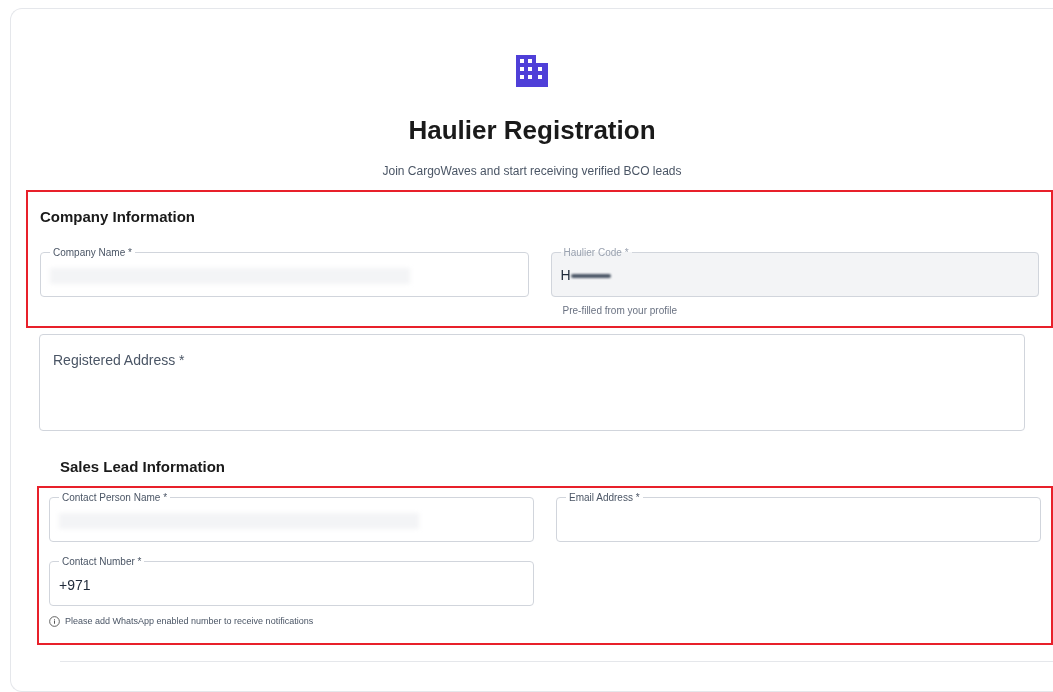  I want to click on building-icon, so click(532, 71).